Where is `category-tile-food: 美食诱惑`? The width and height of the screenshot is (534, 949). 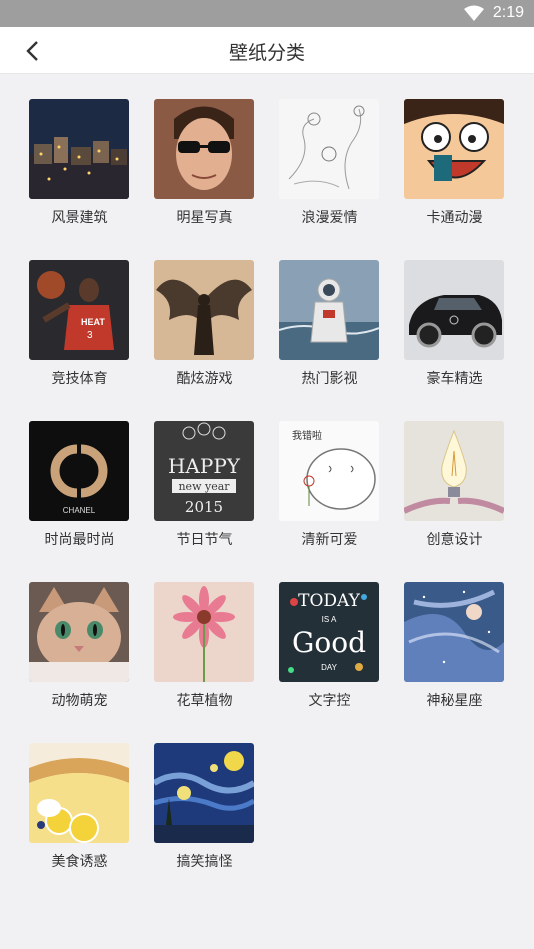
category-tile-food: 美食诱惑 is located at coordinates (79, 813).